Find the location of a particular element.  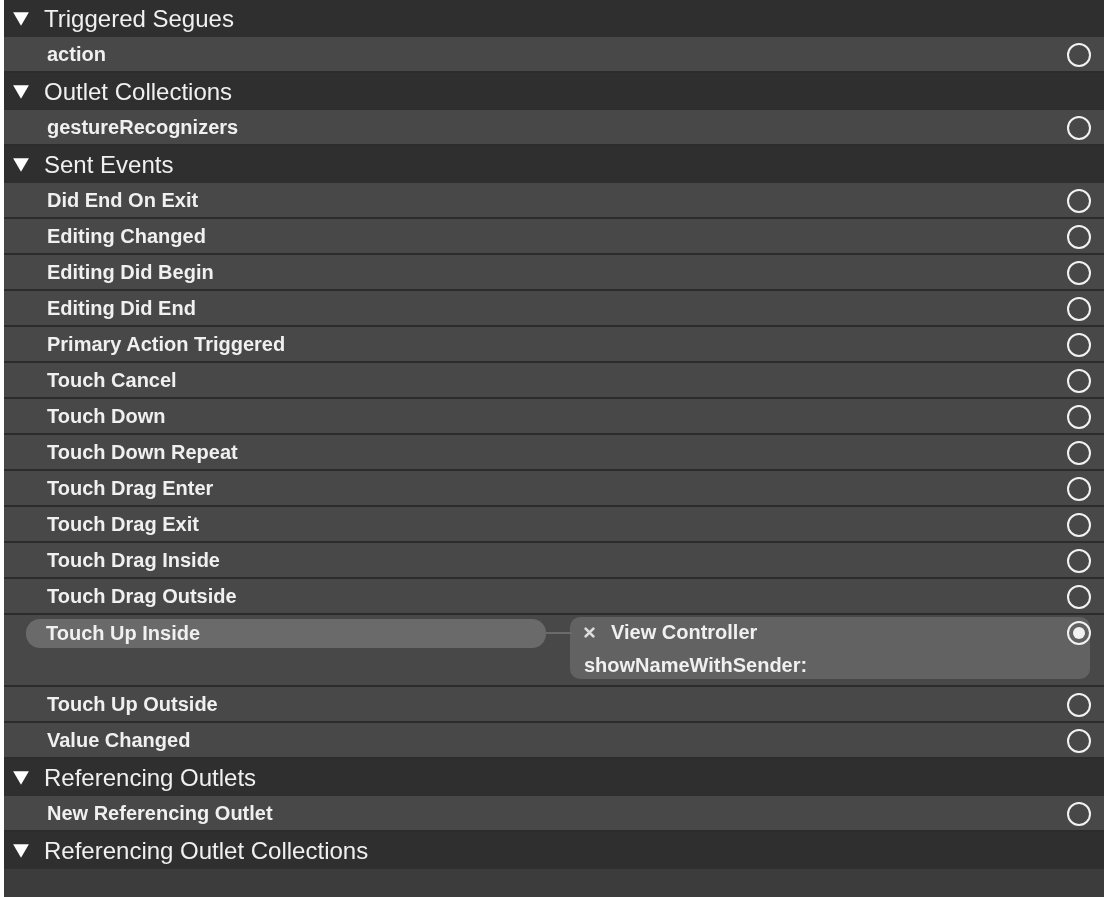

event-label: Touch Drag Exit is located at coordinates (123, 524).